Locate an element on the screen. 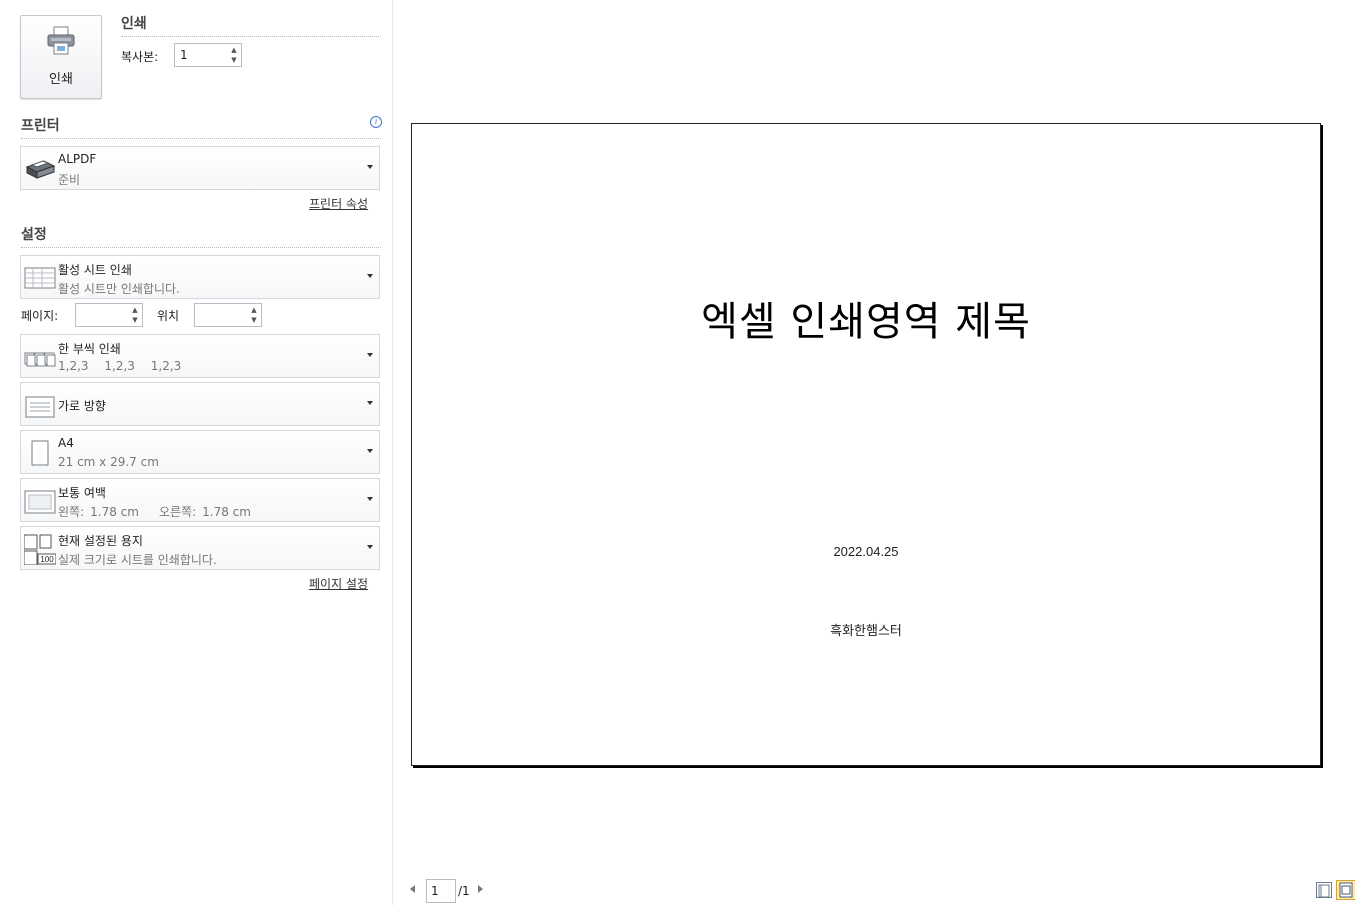 The height and width of the screenshot is (905, 1355). print-scope-subtitle: 활성 시트만 인쇄합니다. is located at coordinates (119, 289).